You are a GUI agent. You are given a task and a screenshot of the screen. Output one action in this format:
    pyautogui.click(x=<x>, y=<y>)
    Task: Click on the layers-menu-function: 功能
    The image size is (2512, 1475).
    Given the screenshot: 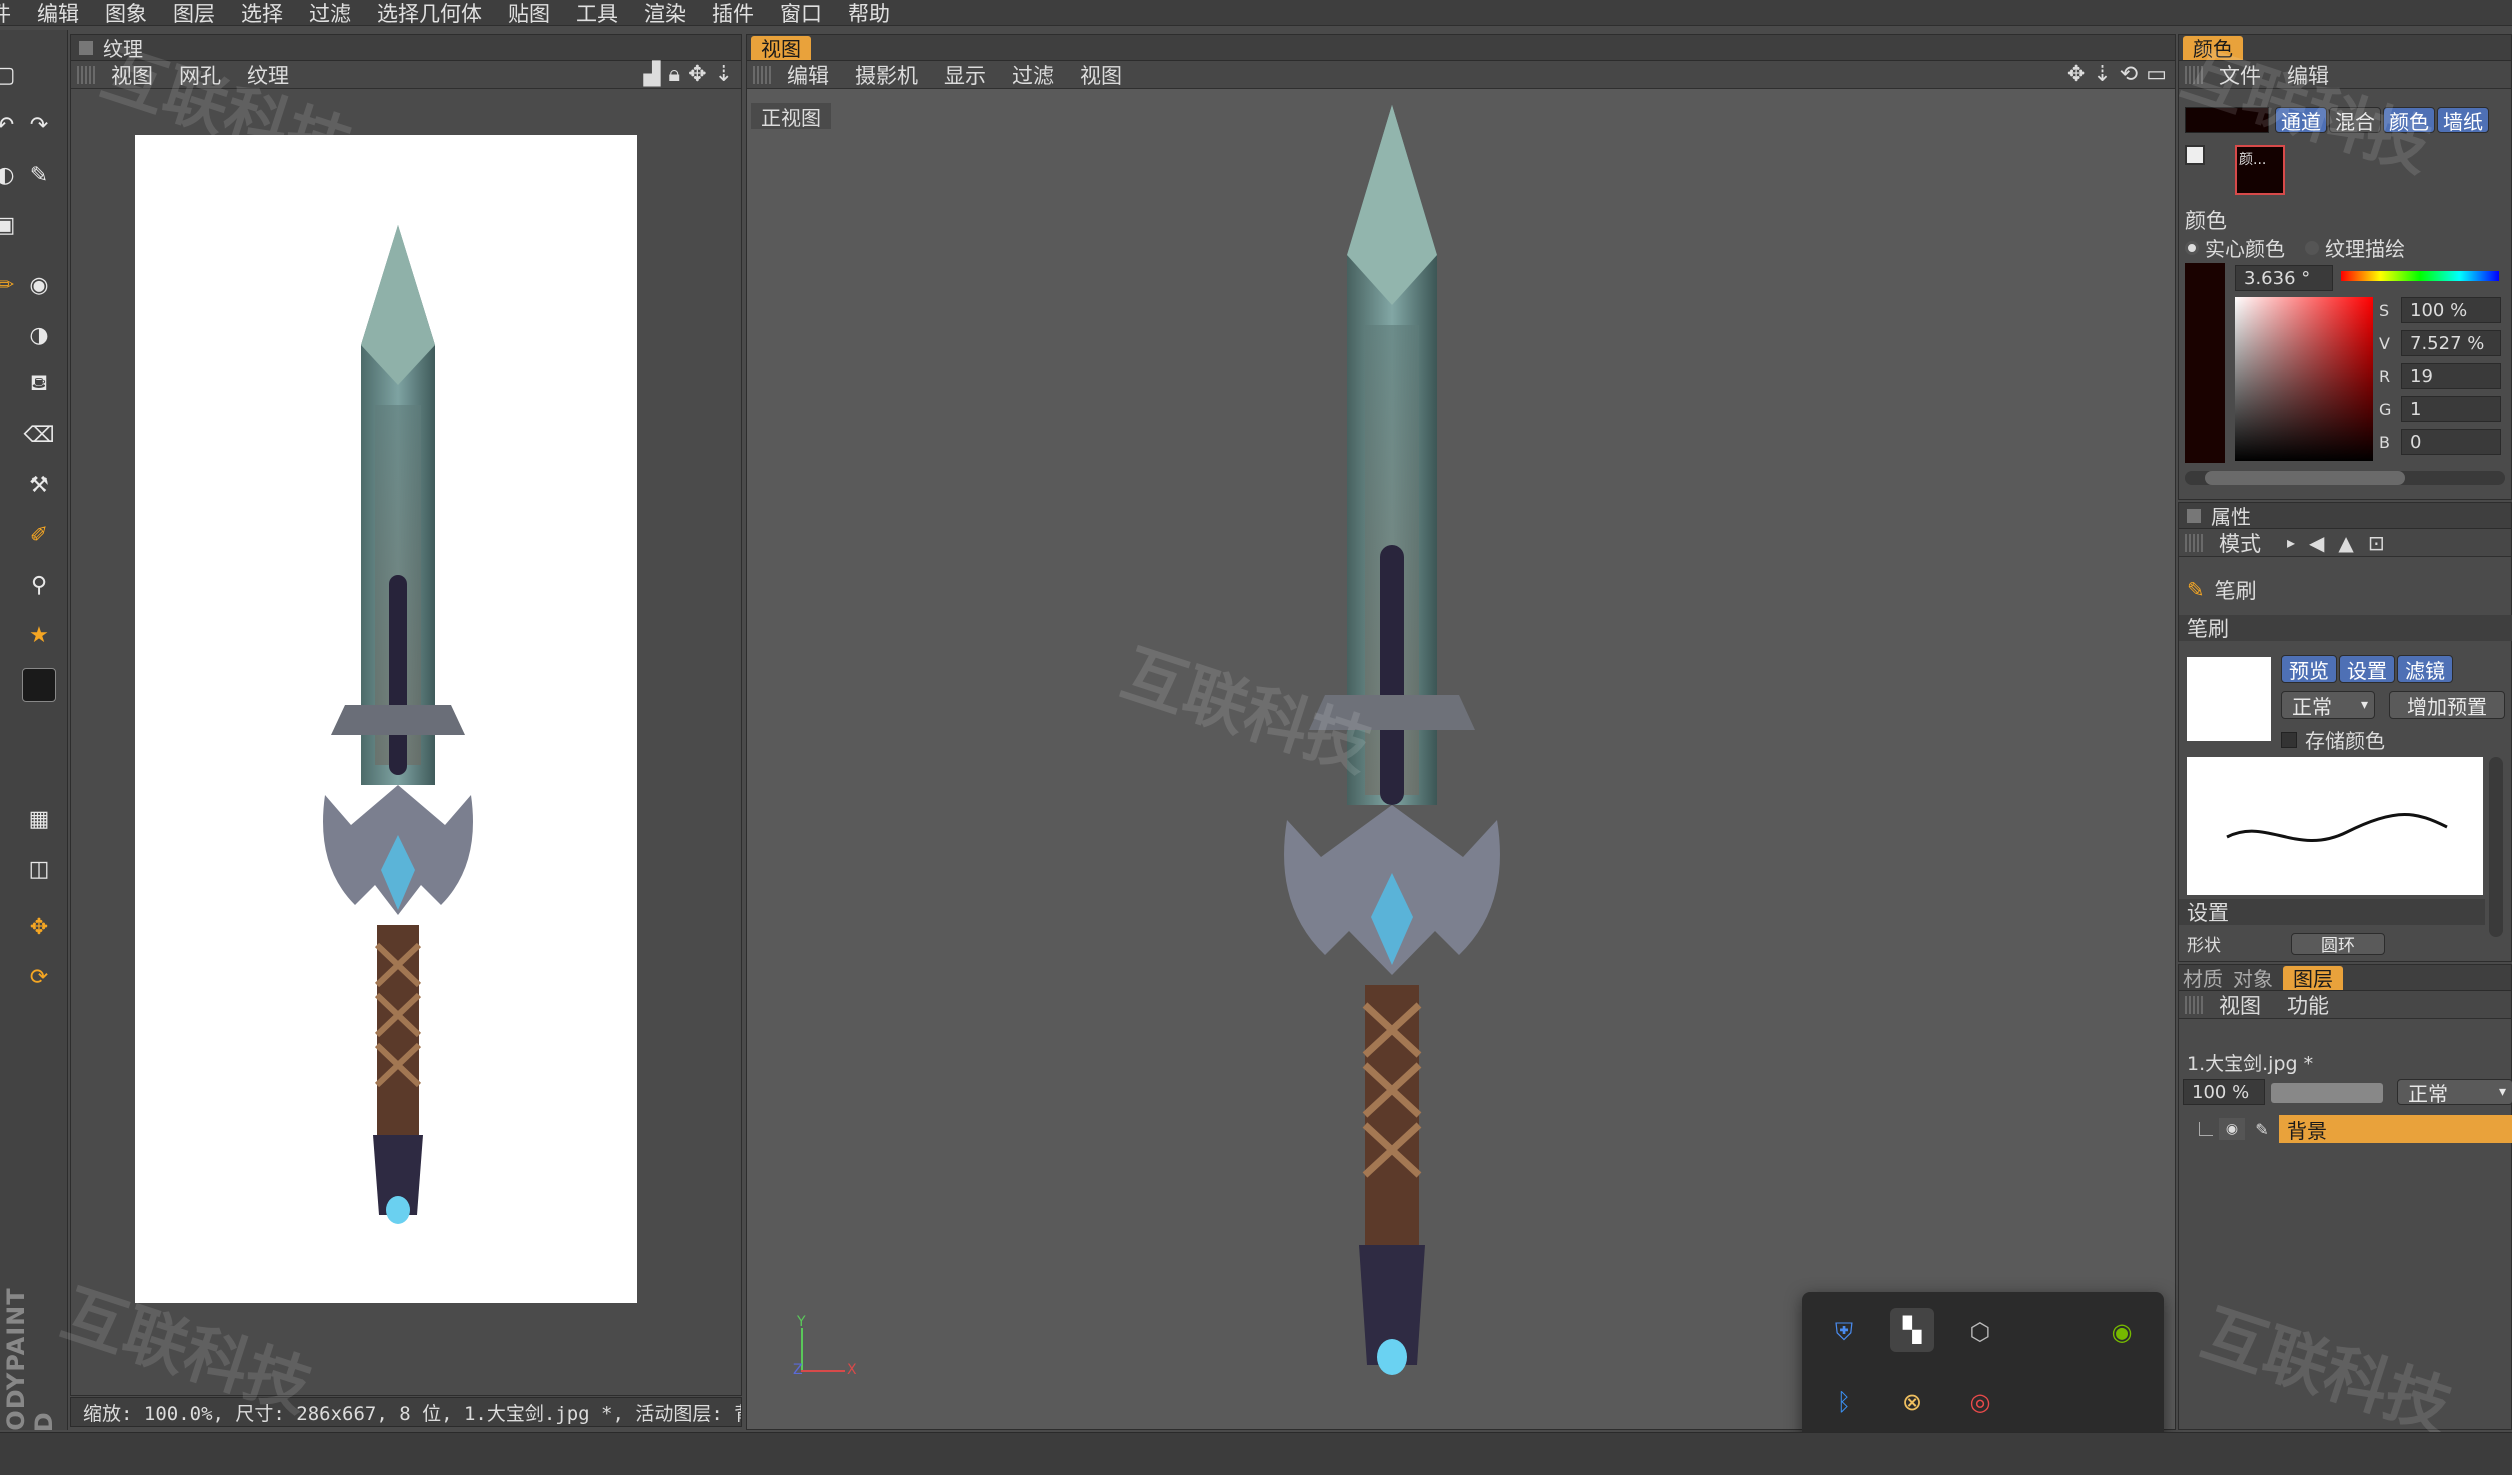 What is the action you would take?
    pyautogui.click(x=2308, y=1005)
    